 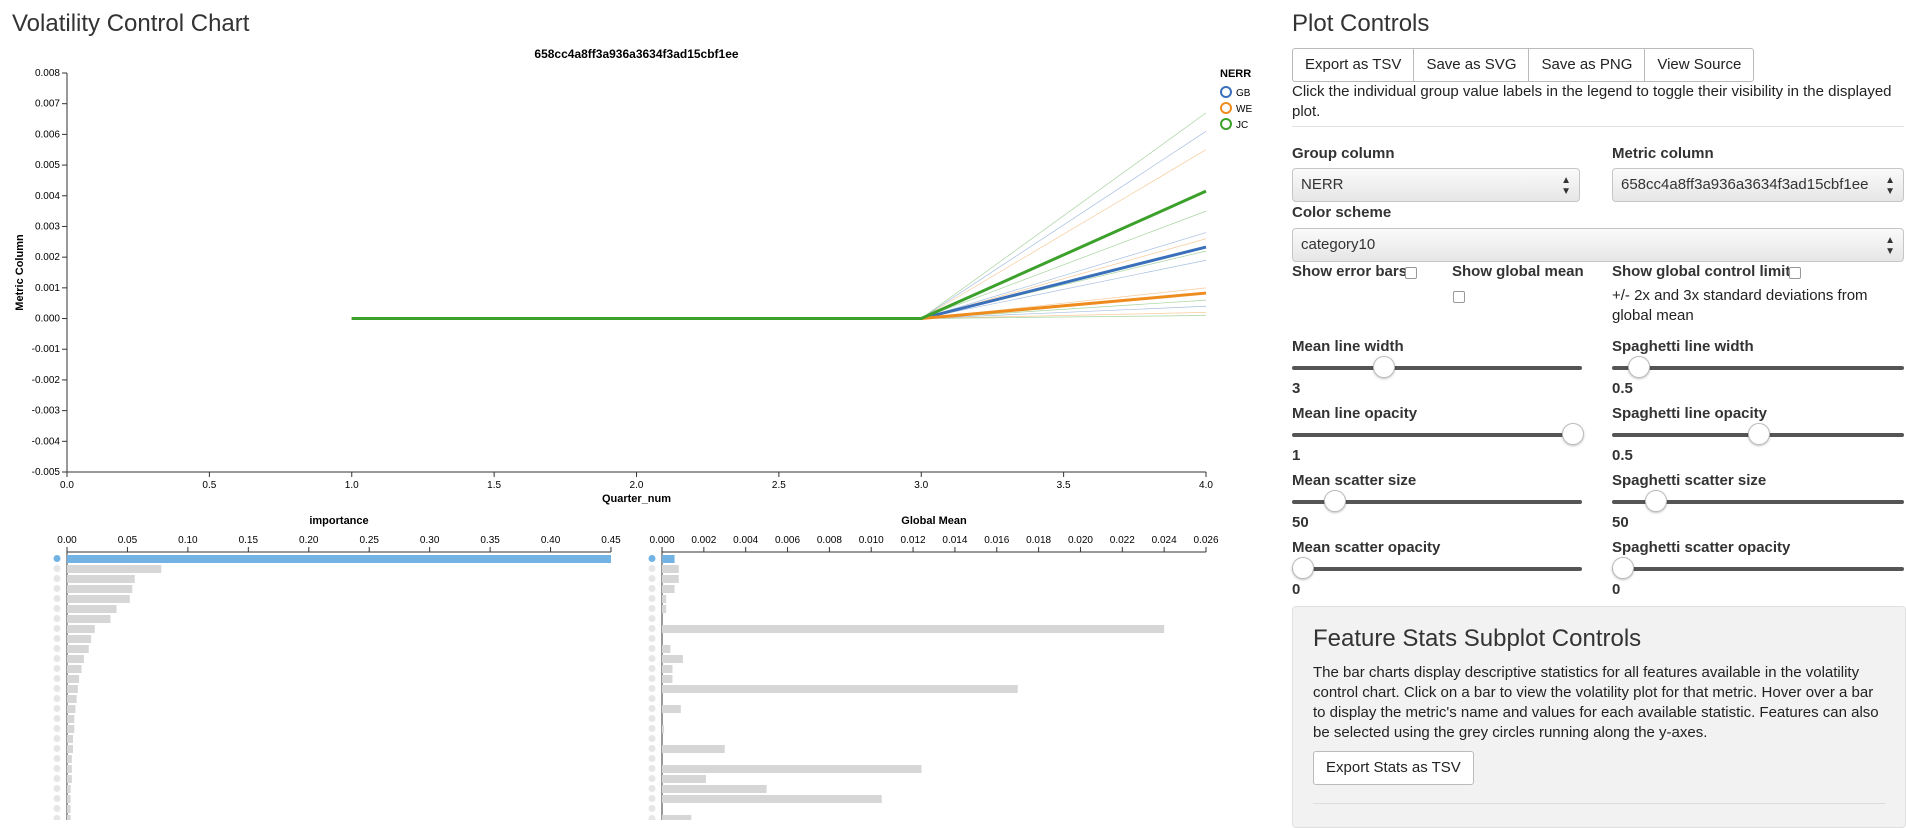 What do you see at coordinates (1758, 185) in the screenshot?
I see `metric-column-select: 658cc4a8ff3a936a3634f3ad15cbf1ee ▲ ▼` at bounding box center [1758, 185].